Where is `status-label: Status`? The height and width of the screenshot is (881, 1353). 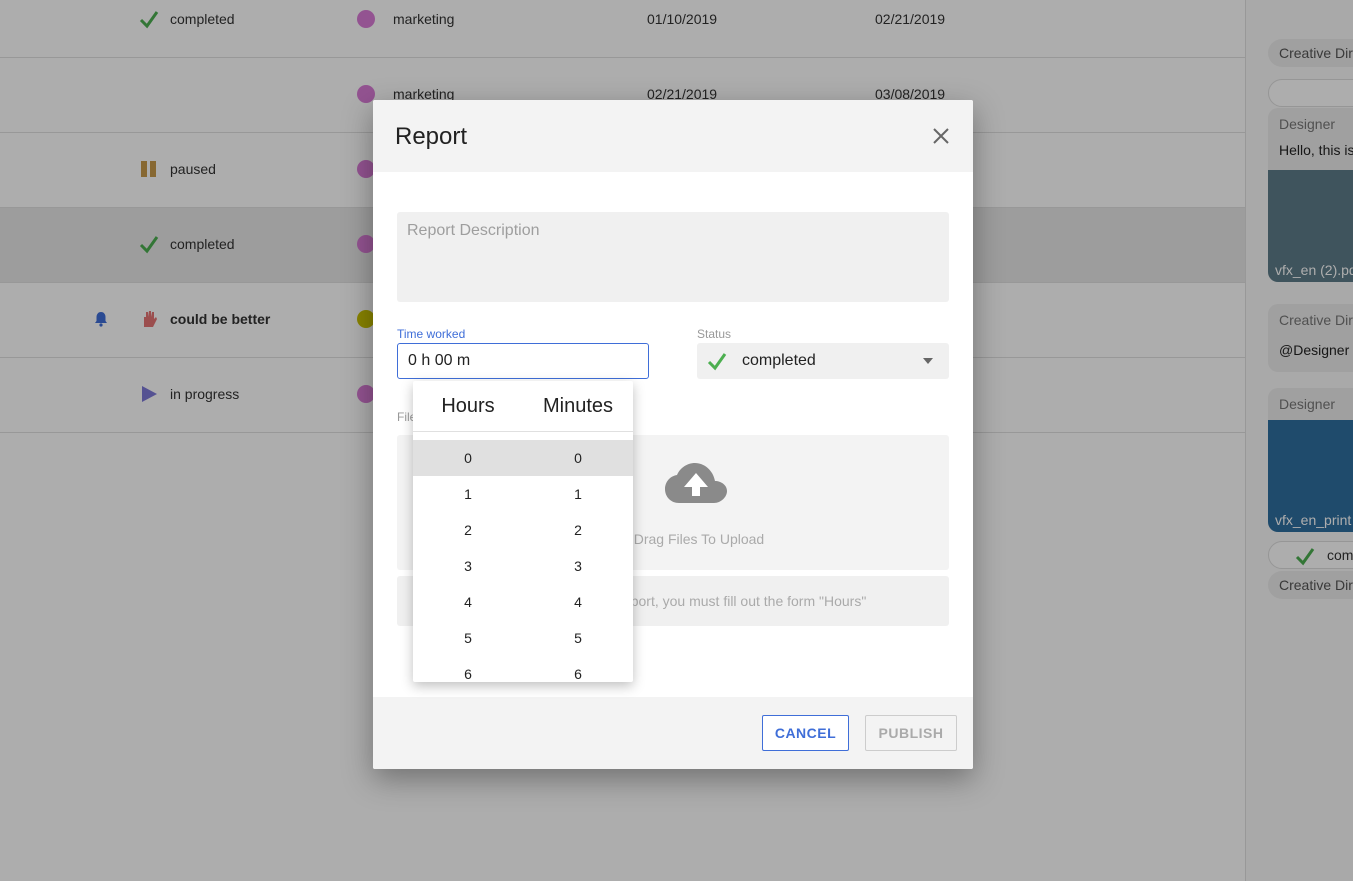 status-label: Status is located at coordinates (714, 334).